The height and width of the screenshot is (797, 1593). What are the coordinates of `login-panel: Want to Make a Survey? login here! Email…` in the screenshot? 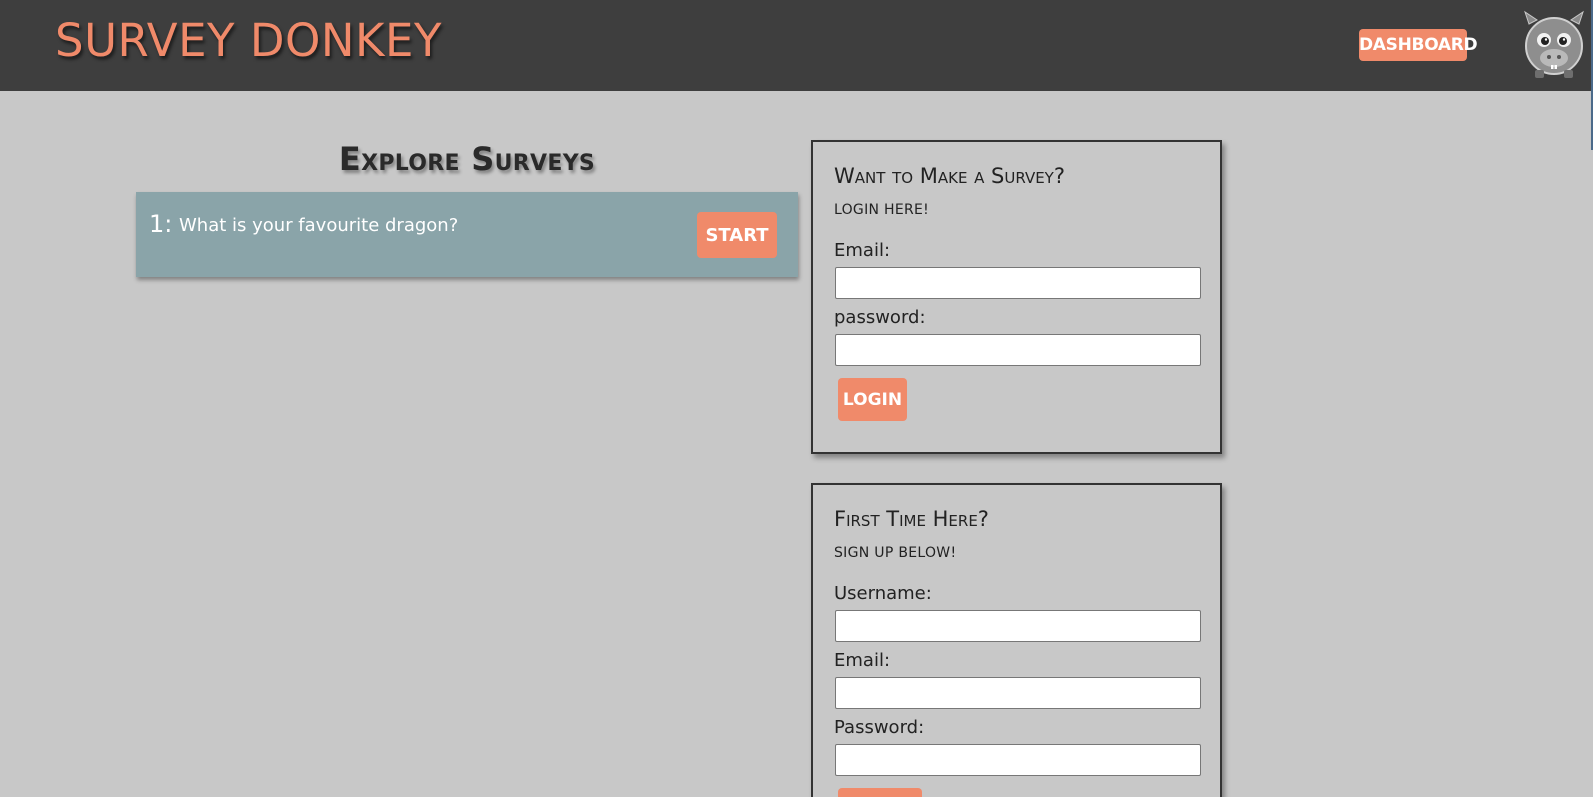 It's located at (1016, 297).